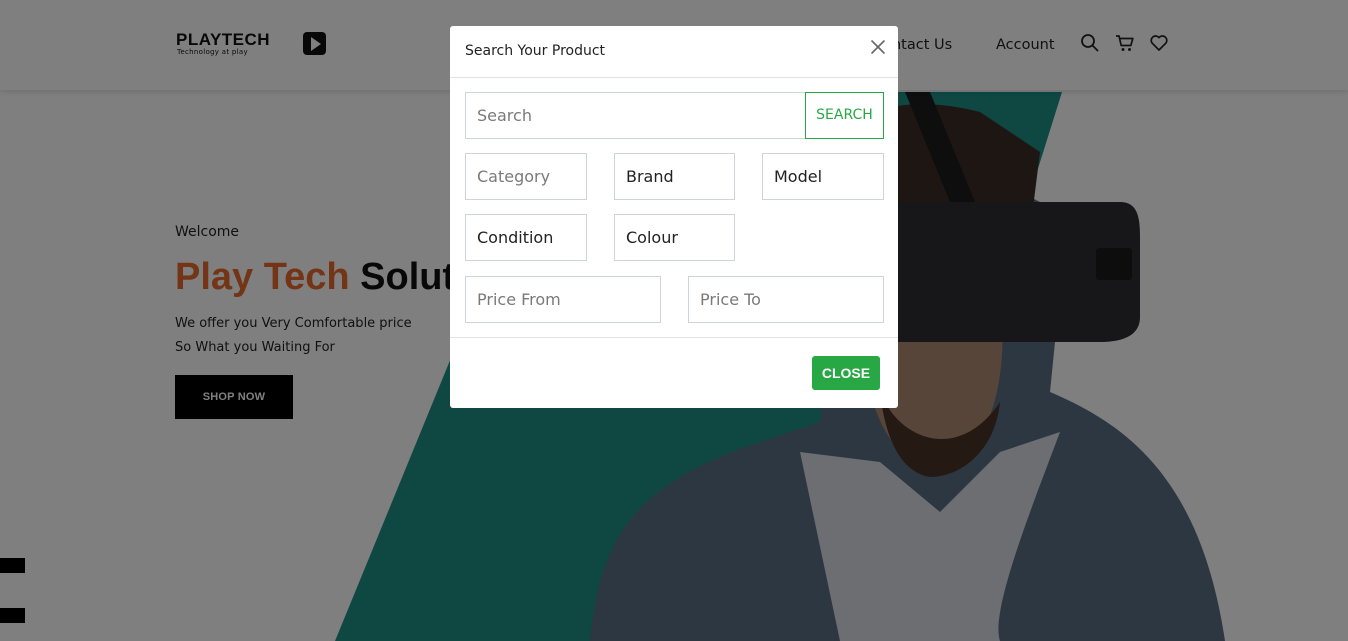 Image resolution: width=1348 pixels, height=641 pixels. What do you see at coordinates (674, 176) in the screenshot?
I see `brand-select: Brand` at bounding box center [674, 176].